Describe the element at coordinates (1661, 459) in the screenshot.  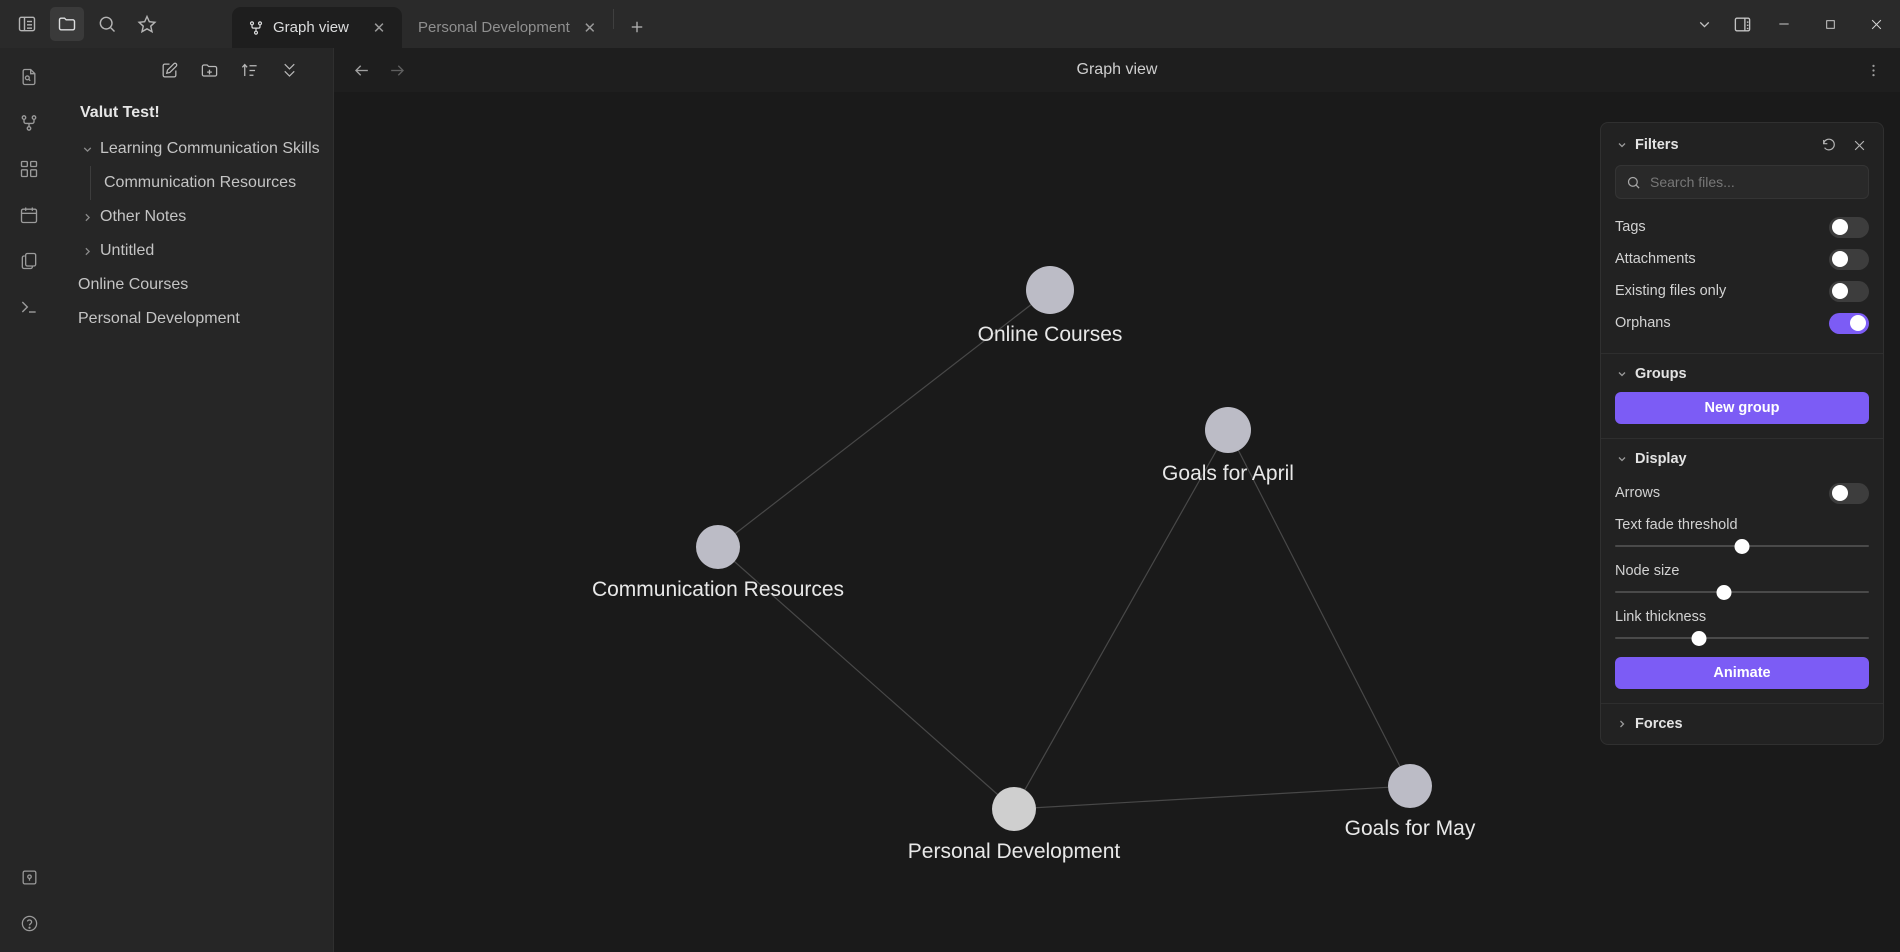
I see `display-title: Display` at that location.